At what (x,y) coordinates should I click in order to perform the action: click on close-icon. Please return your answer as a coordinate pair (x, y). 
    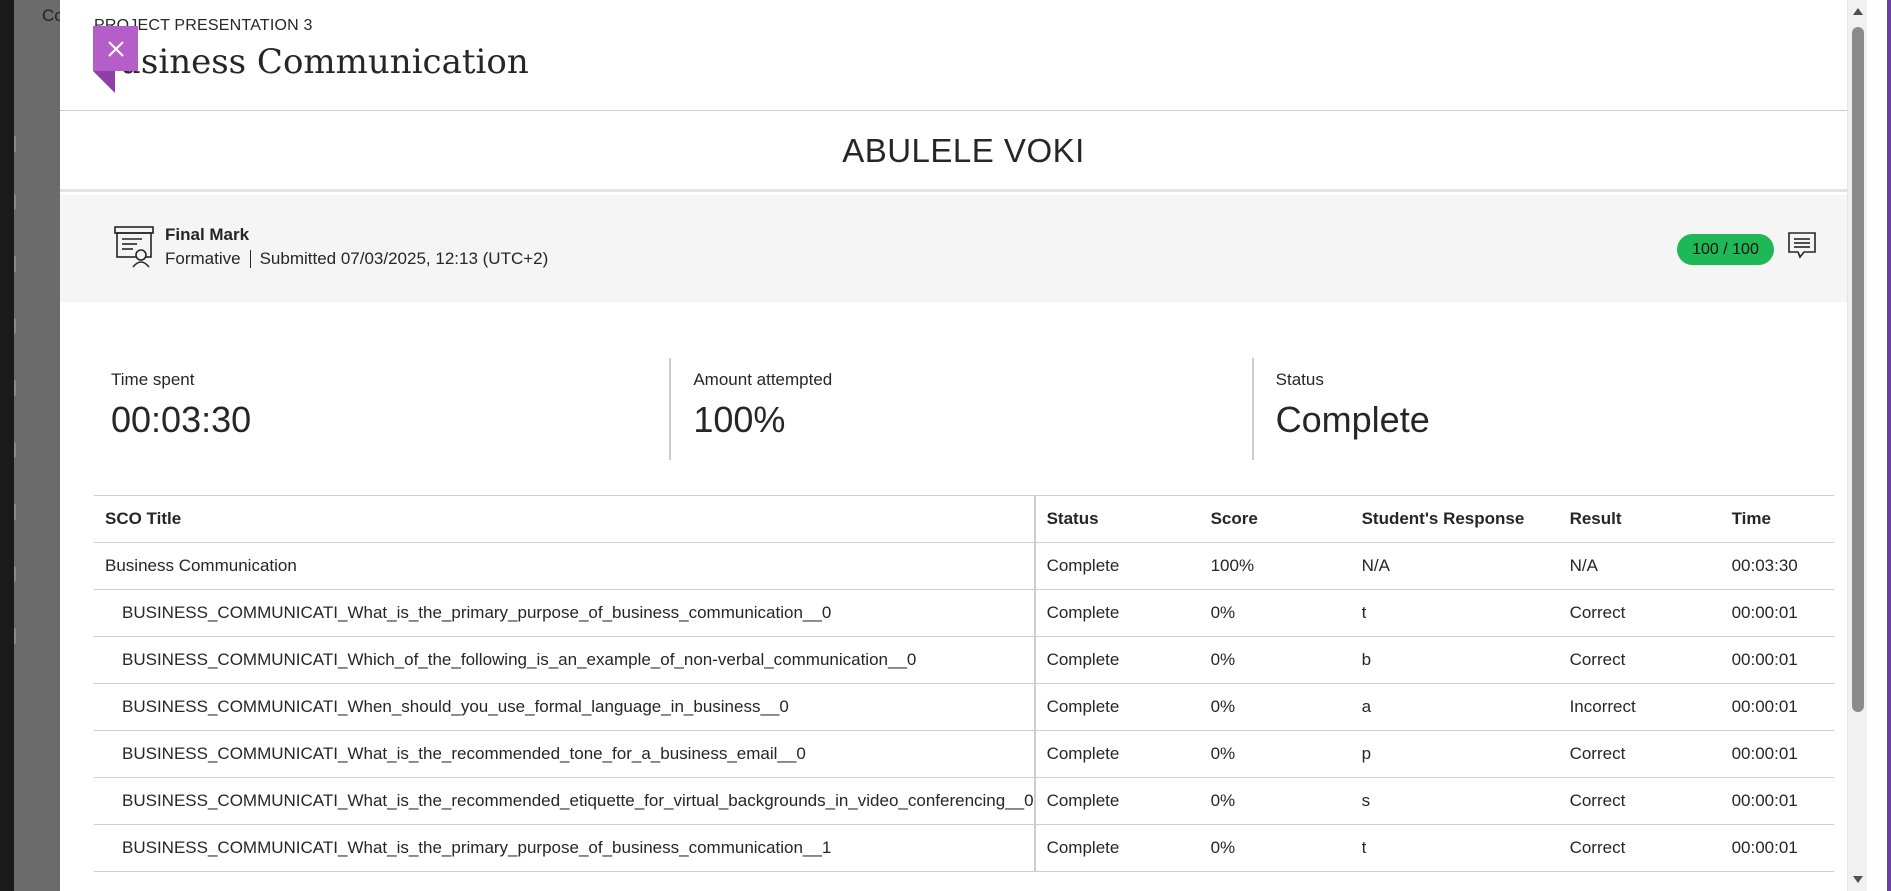
    Looking at the image, I should click on (115, 48).